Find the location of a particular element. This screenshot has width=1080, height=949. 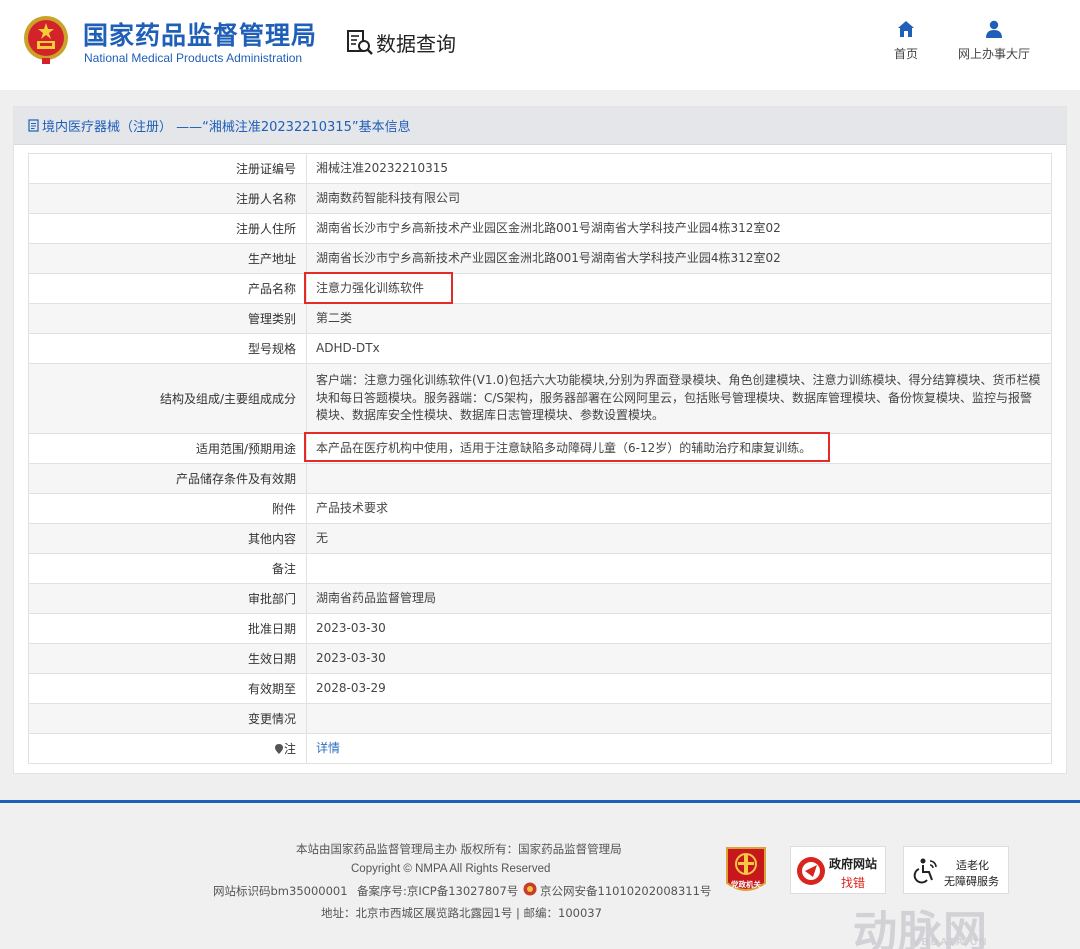

row-label: 结构及组成/主要组成成分 is located at coordinates (167, 398).